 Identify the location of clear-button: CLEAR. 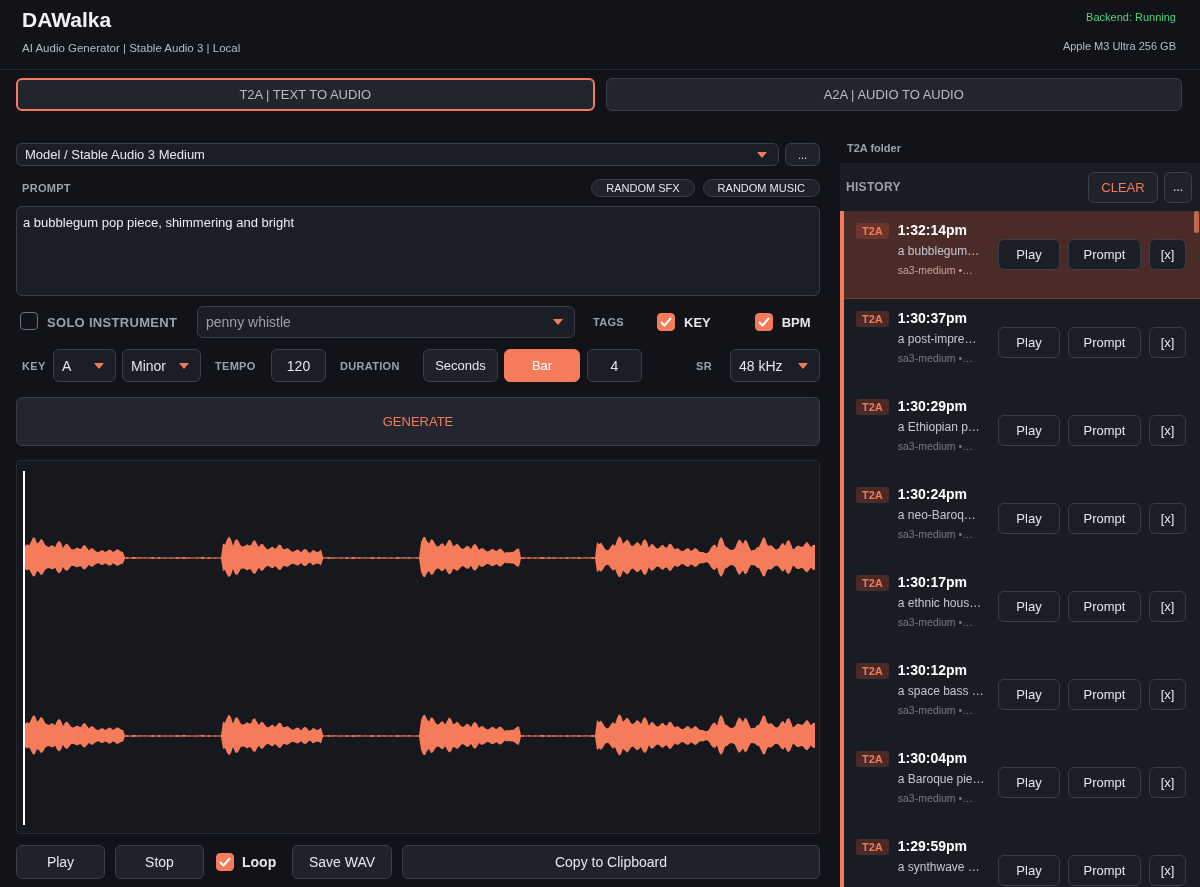
(1123, 187).